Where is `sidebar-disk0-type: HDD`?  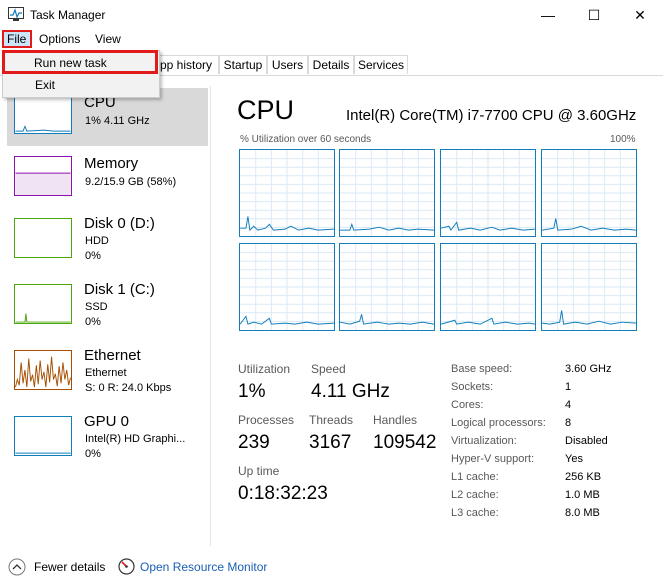 sidebar-disk0-type: HDD is located at coordinates (97, 241).